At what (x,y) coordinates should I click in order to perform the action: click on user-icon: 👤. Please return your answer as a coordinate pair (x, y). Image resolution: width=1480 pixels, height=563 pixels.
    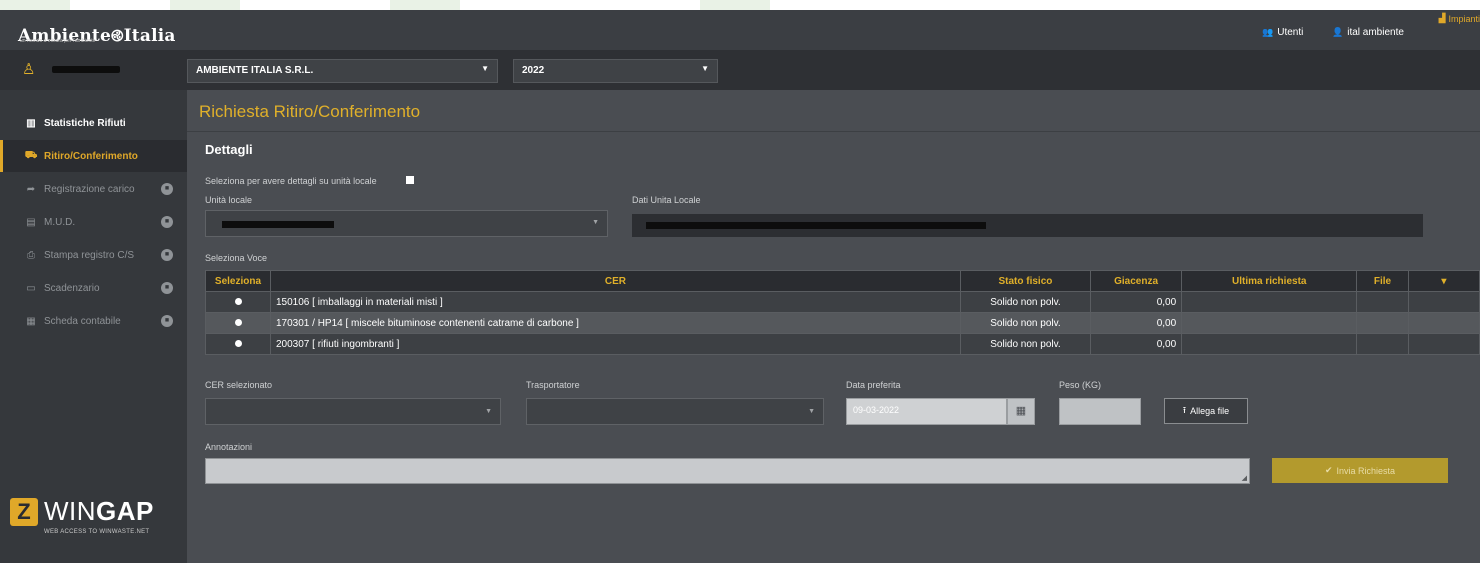
    Looking at the image, I should click on (1338, 32).